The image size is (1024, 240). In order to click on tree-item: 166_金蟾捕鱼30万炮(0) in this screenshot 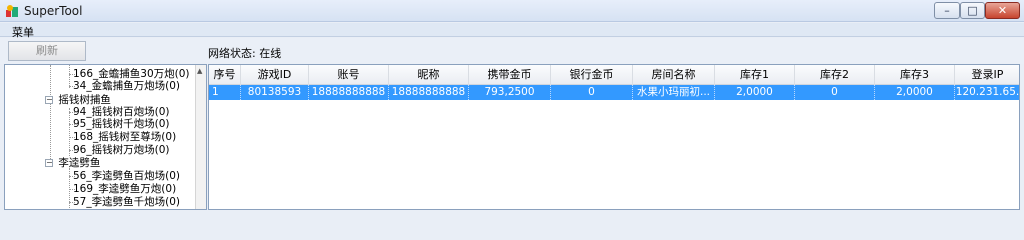, I will do `click(127, 74)`.